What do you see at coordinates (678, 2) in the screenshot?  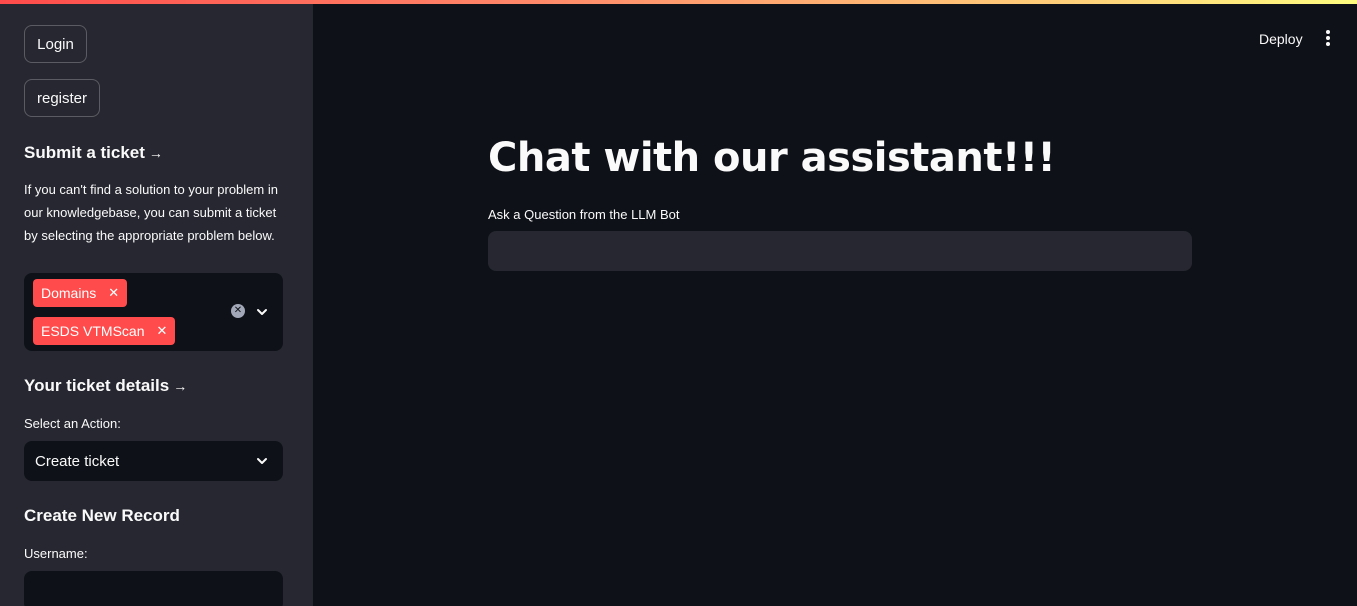 I see `top-decoration-bar` at bounding box center [678, 2].